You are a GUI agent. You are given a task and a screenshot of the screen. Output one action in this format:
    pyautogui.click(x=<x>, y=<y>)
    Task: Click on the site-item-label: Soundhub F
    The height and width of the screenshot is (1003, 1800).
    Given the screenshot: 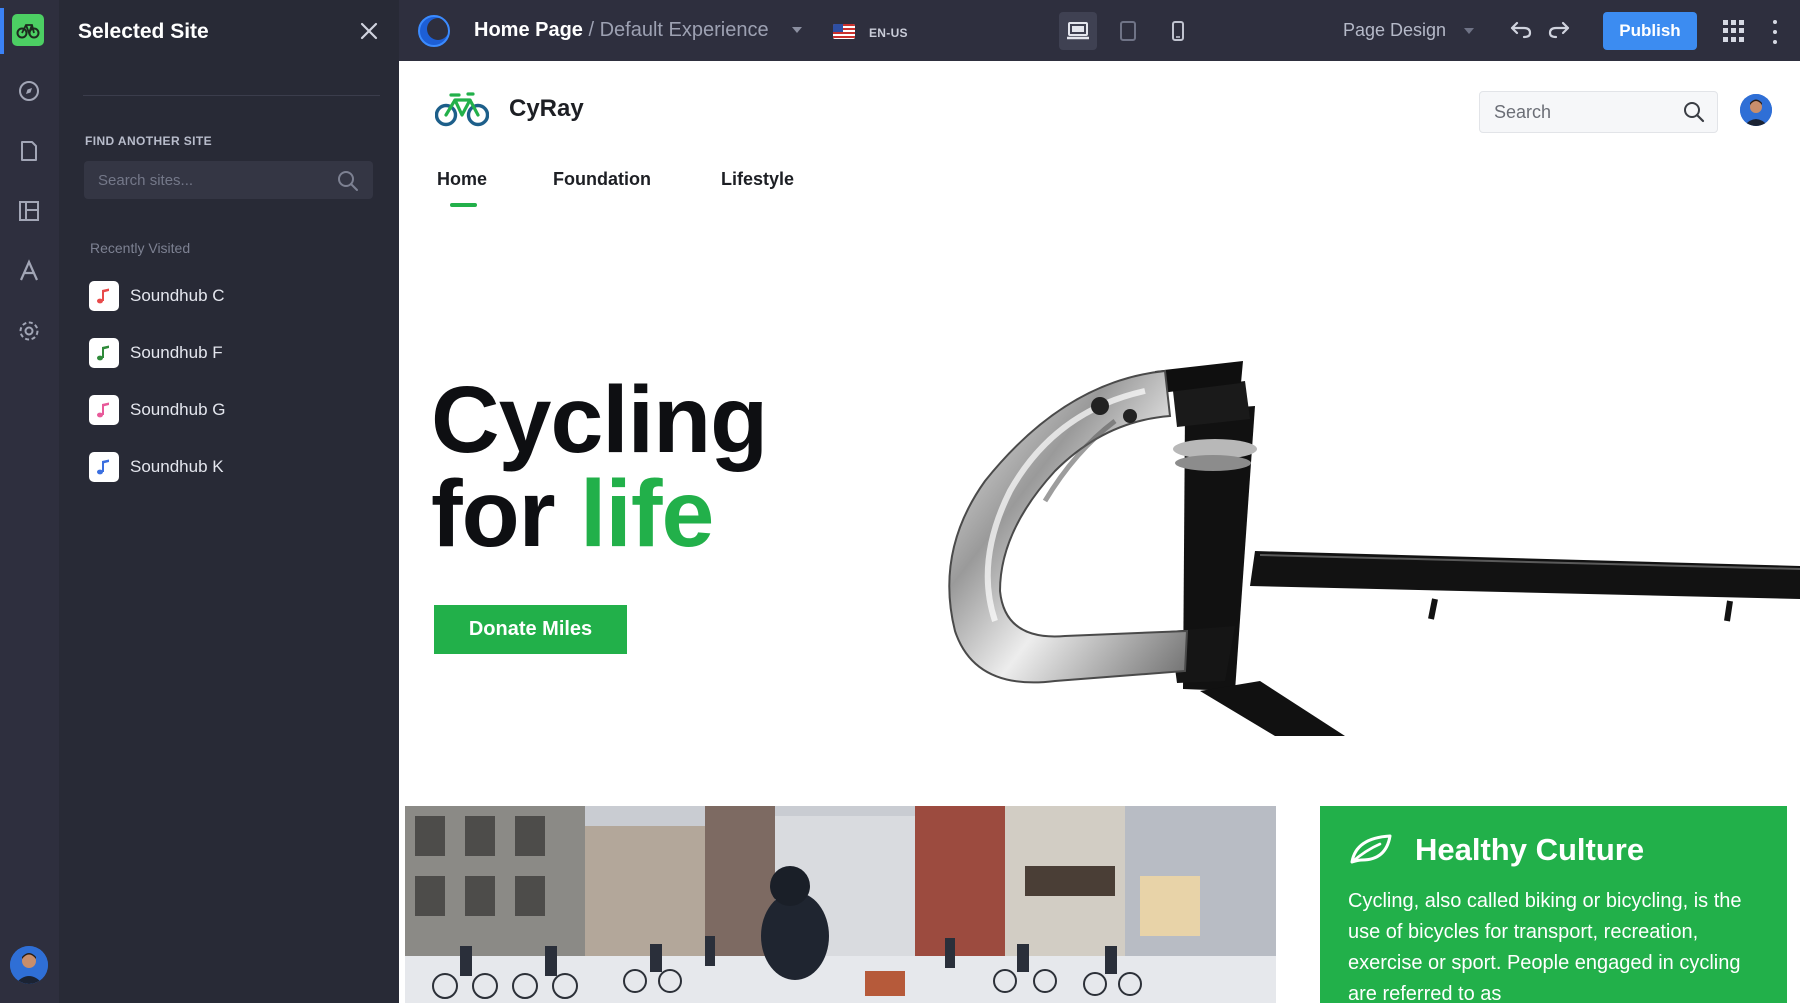 What is the action you would take?
    pyautogui.click(x=176, y=352)
    